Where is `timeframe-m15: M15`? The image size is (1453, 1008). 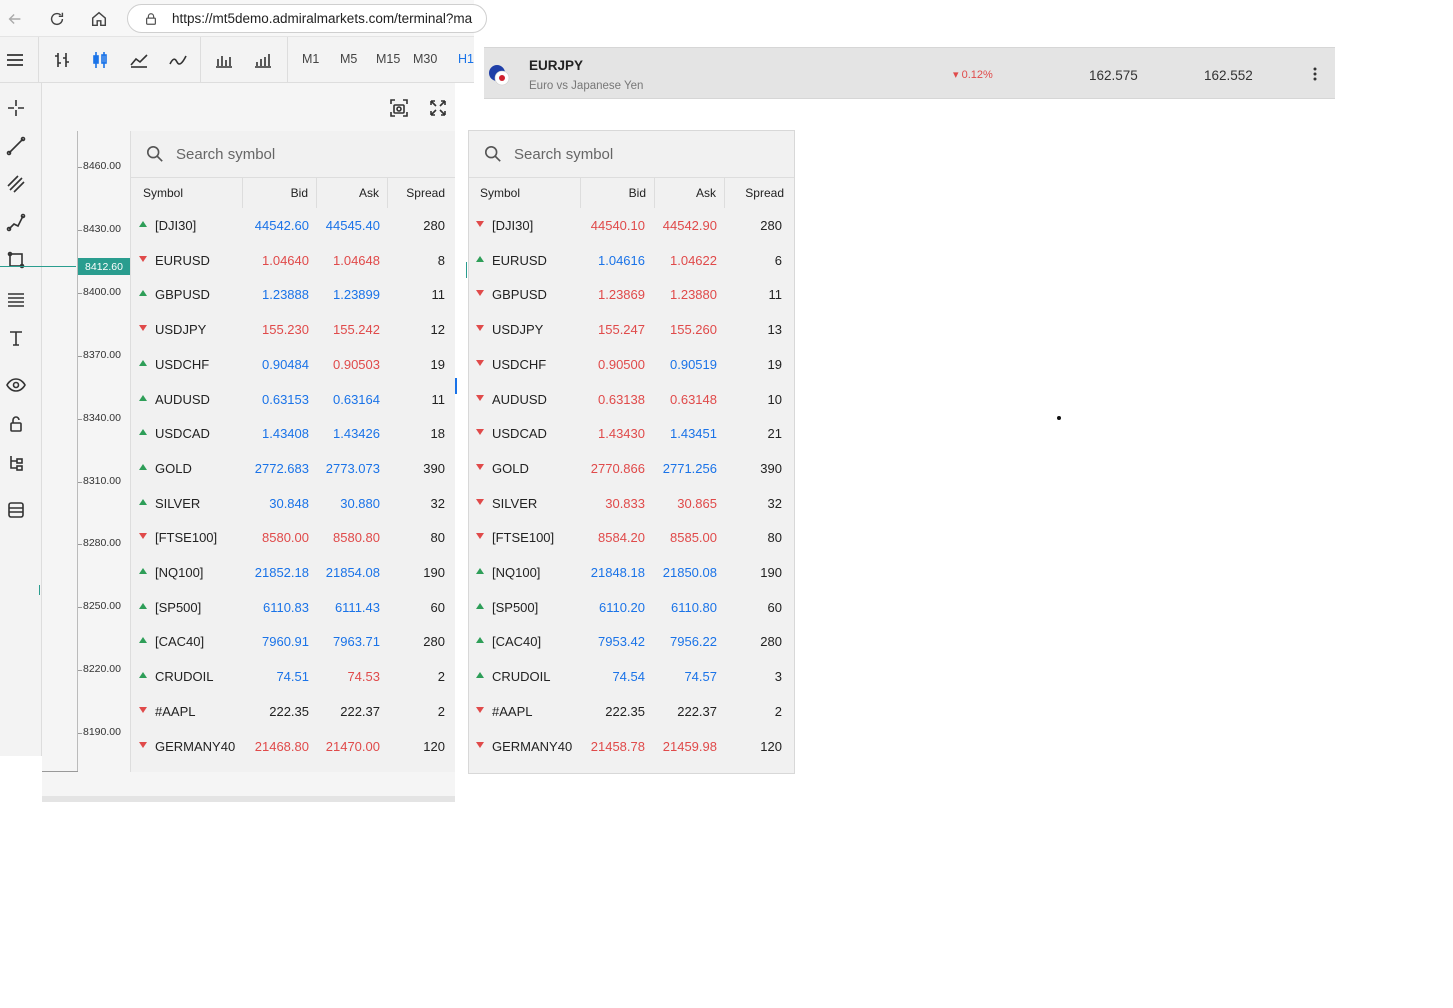
timeframe-m15: M15 is located at coordinates (388, 59).